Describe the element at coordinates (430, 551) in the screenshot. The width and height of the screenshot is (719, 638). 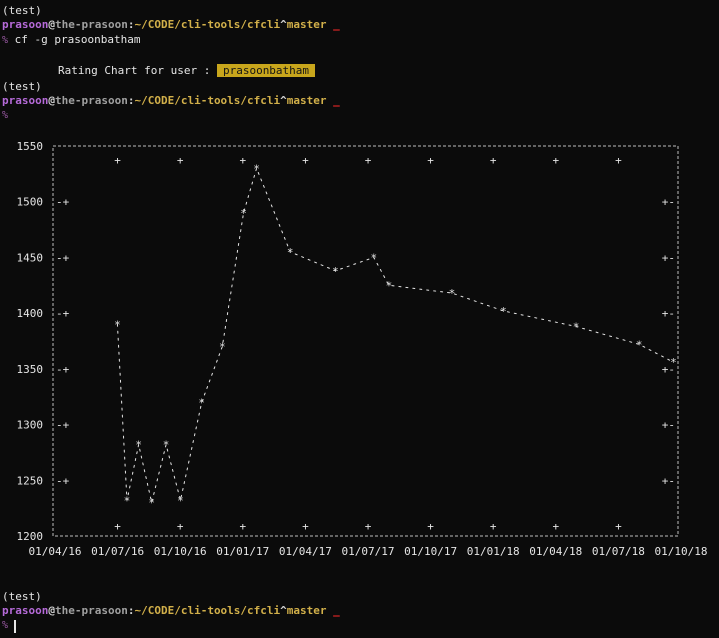
I see `x-tick-label: 01/10/17` at that location.